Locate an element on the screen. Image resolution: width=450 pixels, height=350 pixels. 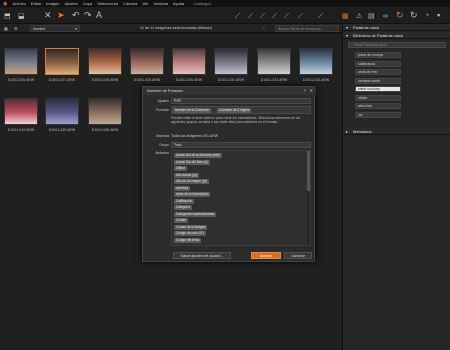
panel-header-metadatos: ▸ Metadatos is located at coordinates (396, 131).